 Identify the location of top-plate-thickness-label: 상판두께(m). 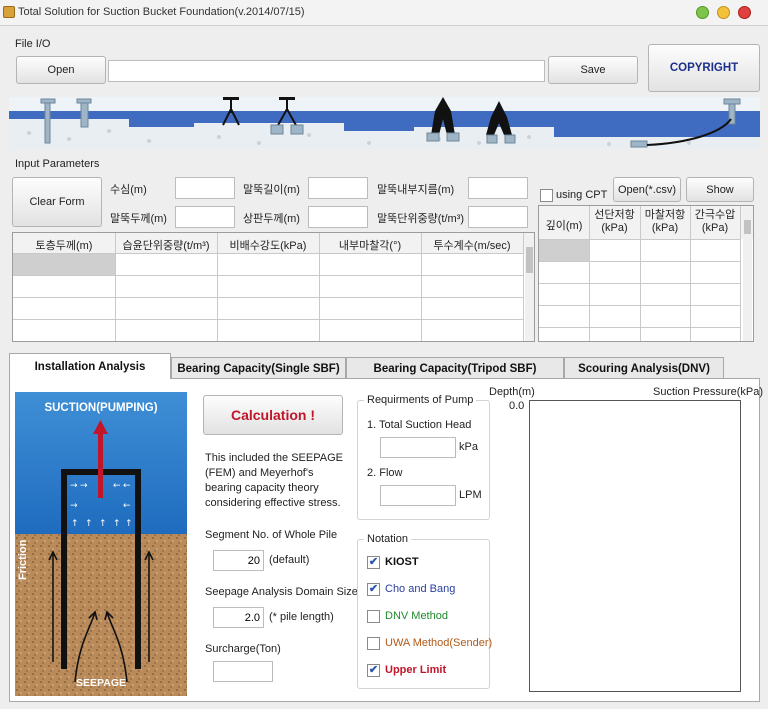
(271, 219).